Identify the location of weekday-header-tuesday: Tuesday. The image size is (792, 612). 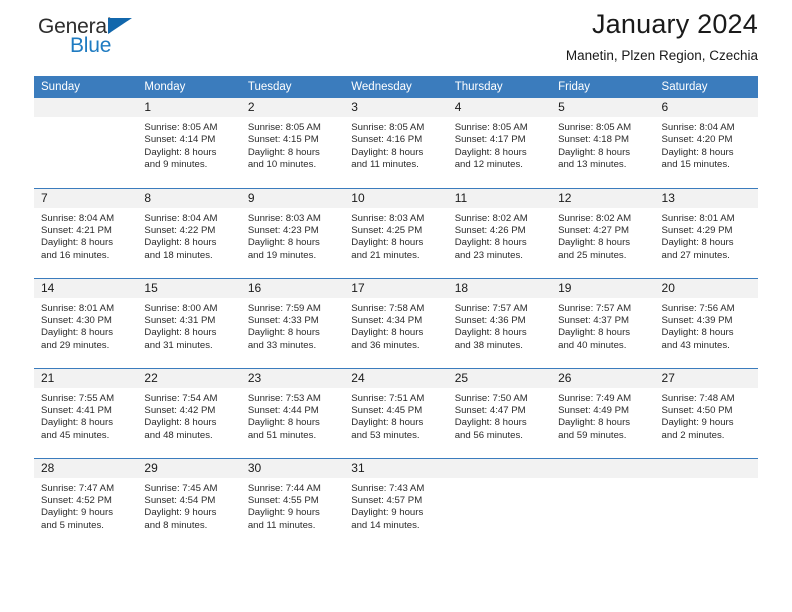
(292, 87).